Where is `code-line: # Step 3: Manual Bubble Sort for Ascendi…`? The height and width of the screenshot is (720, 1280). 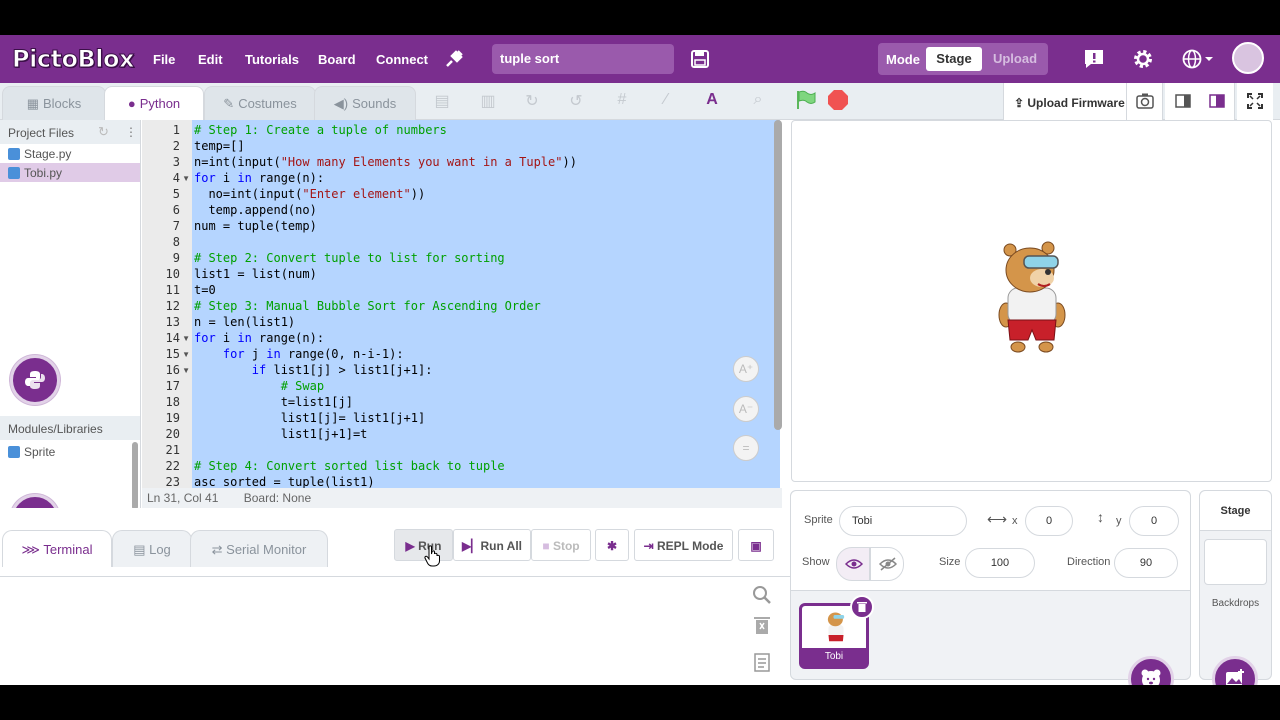
code-line: # Step 3: Manual Bubble Sort for Ascendi… is located at coordinates (367, 306).